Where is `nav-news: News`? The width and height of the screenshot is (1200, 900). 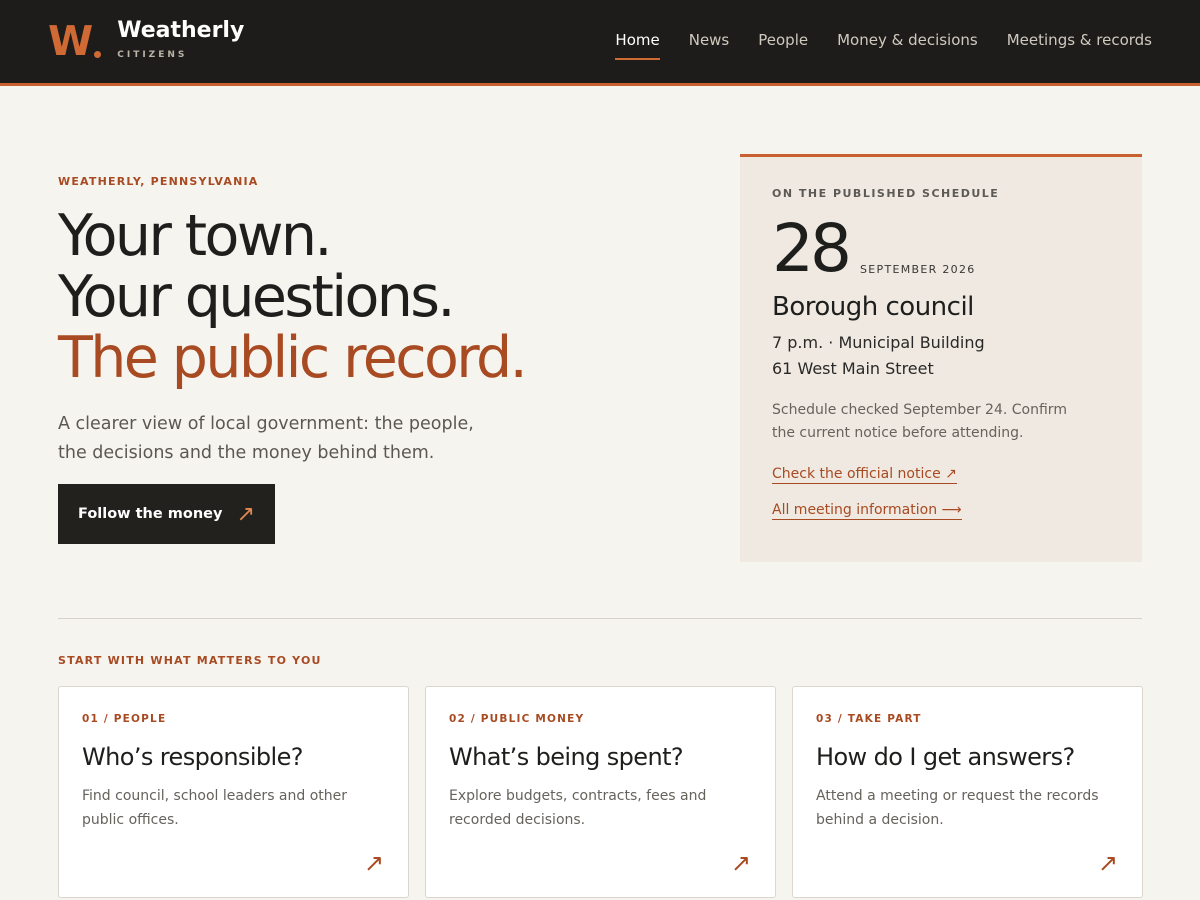 nav-news: News is located at coordinates (709, 45).